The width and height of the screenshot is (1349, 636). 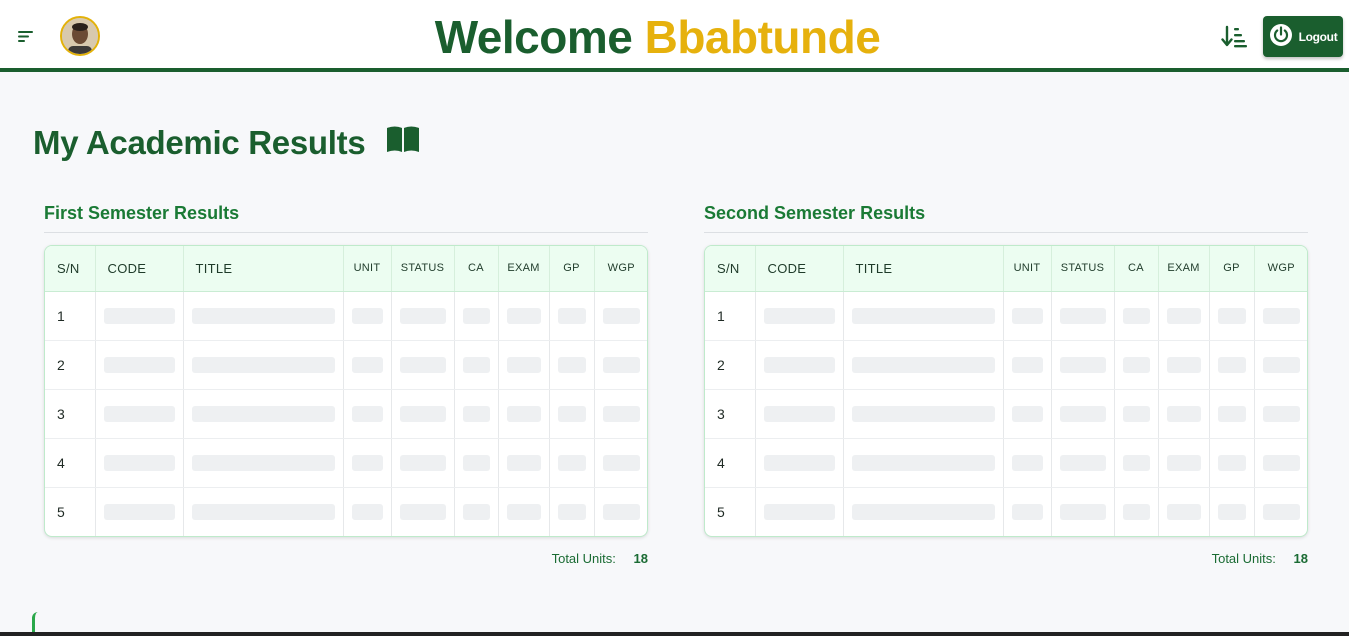 I want to click on first-semester-title: First Semester Results, so click(x=346, y=216).